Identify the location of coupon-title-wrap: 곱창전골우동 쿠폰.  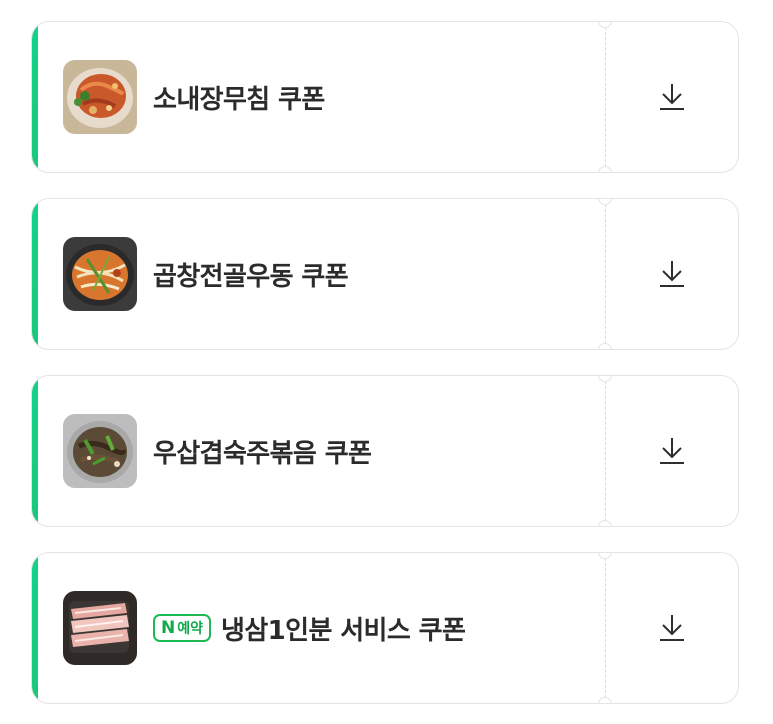
(251, 274).